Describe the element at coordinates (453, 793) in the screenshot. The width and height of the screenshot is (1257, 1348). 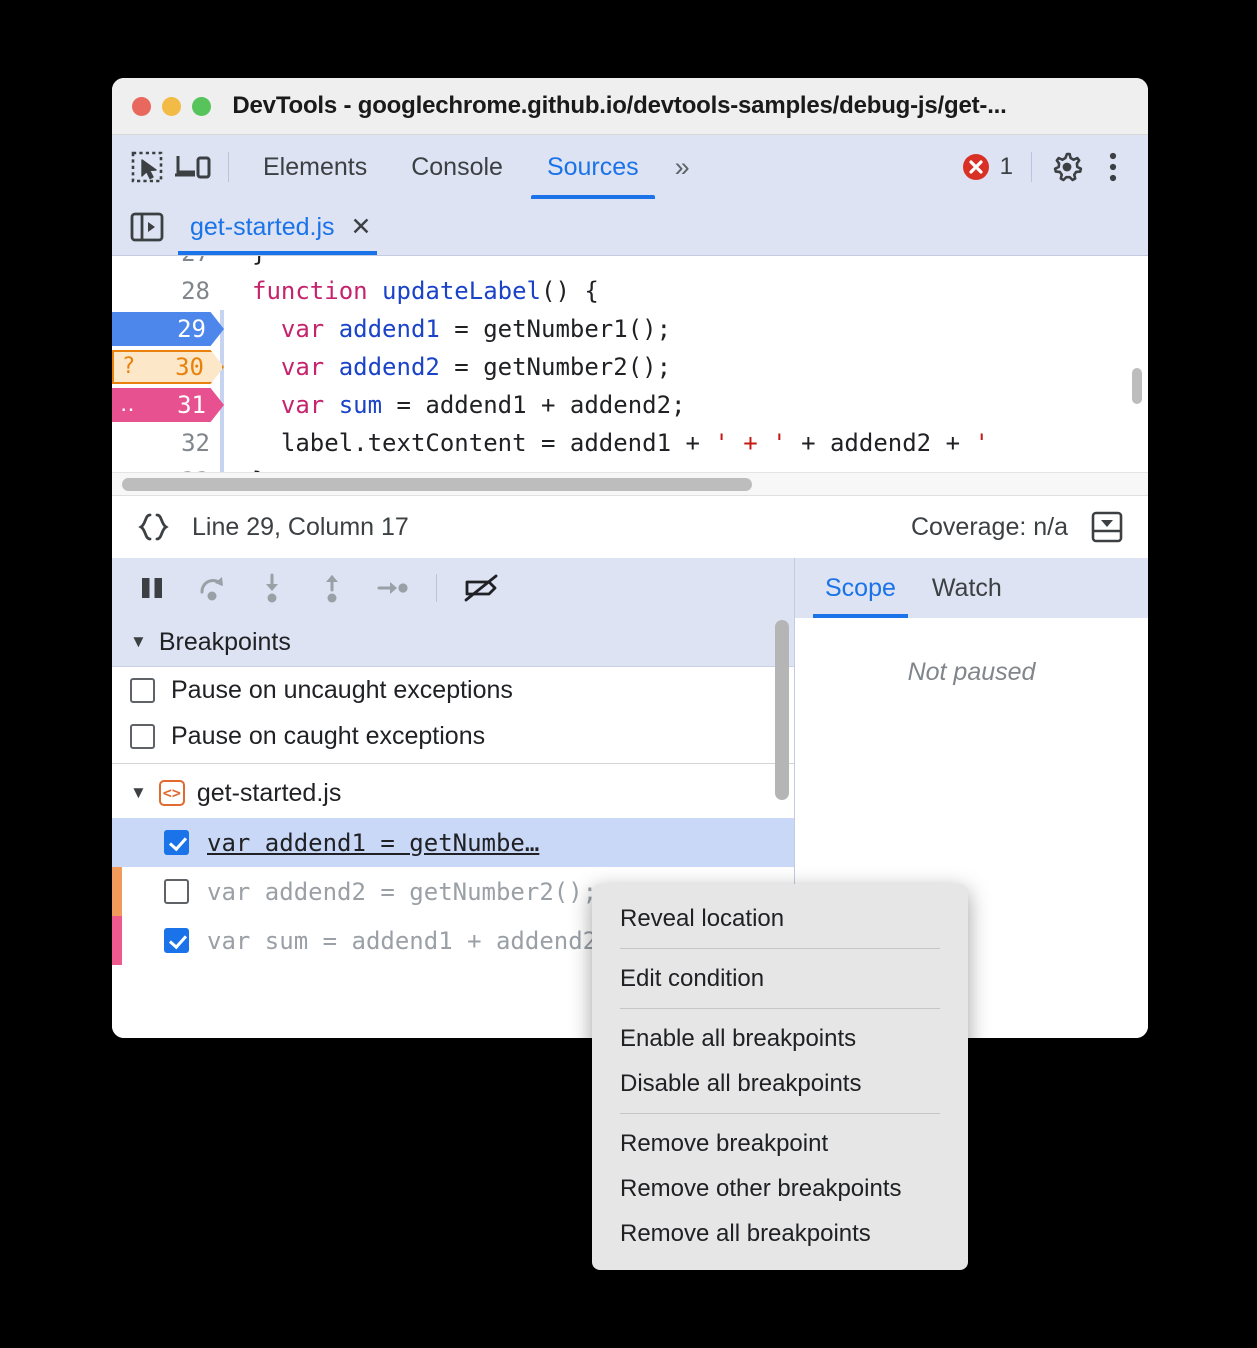
I see `breakpoint-file-group: ▼ <> get-started.js` at that location.